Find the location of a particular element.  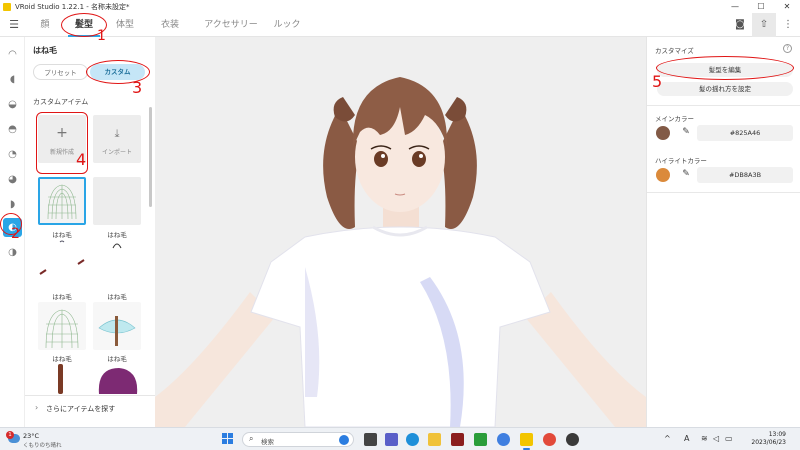

clock-date: 2023/06/23 is located at coordinates (768, 442).